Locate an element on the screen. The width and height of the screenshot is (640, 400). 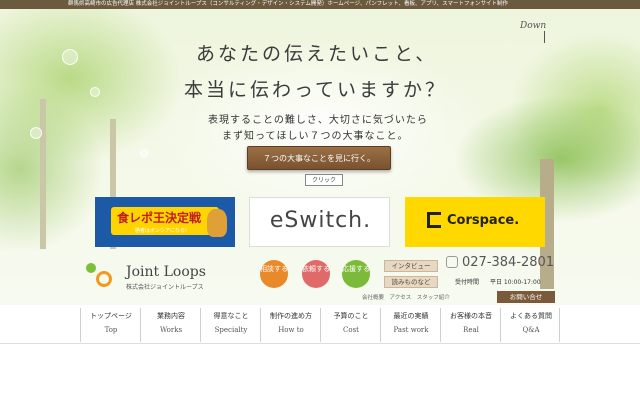
company-name: Joint Loops is located at coordinates (166, 272).